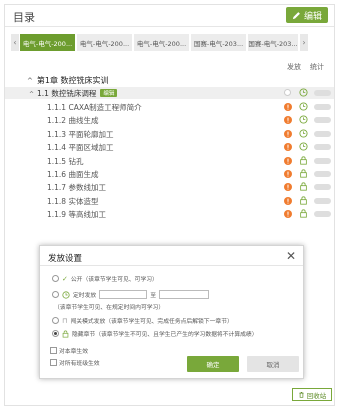 This screenshot has width=340, height=411. Describe the element at coordinates (169, 214) in the screenshot. I see `lesson-row: 1.1.9 等高线加工` at that location.